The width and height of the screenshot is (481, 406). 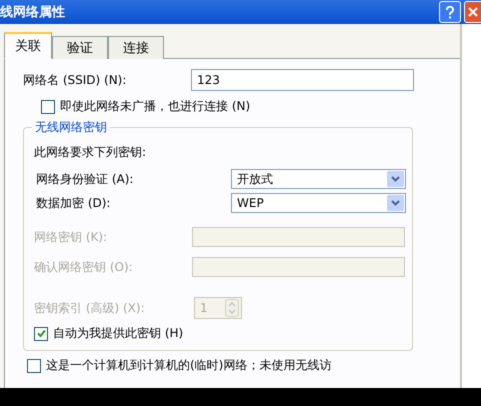 I want to click on dropdown: 开放式, so click(x=318, y=179).